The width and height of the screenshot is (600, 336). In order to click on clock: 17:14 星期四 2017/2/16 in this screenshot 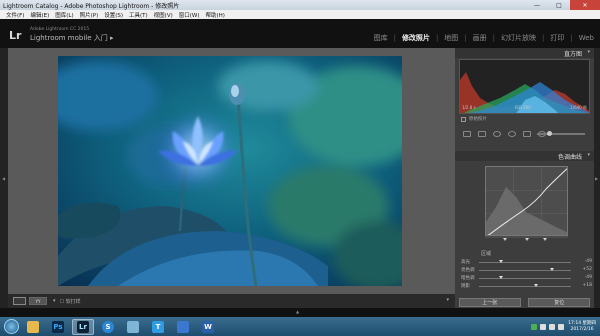, I will do `click(582, 326)`.